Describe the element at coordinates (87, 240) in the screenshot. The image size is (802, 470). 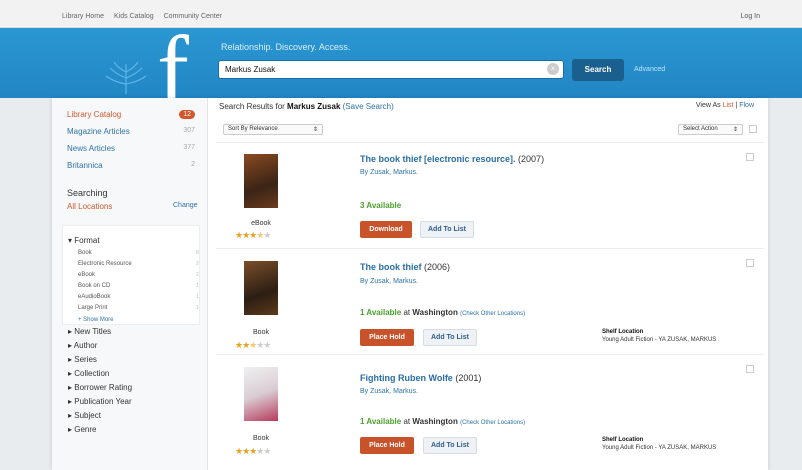
I see `facet-format-label: Format` at that location.